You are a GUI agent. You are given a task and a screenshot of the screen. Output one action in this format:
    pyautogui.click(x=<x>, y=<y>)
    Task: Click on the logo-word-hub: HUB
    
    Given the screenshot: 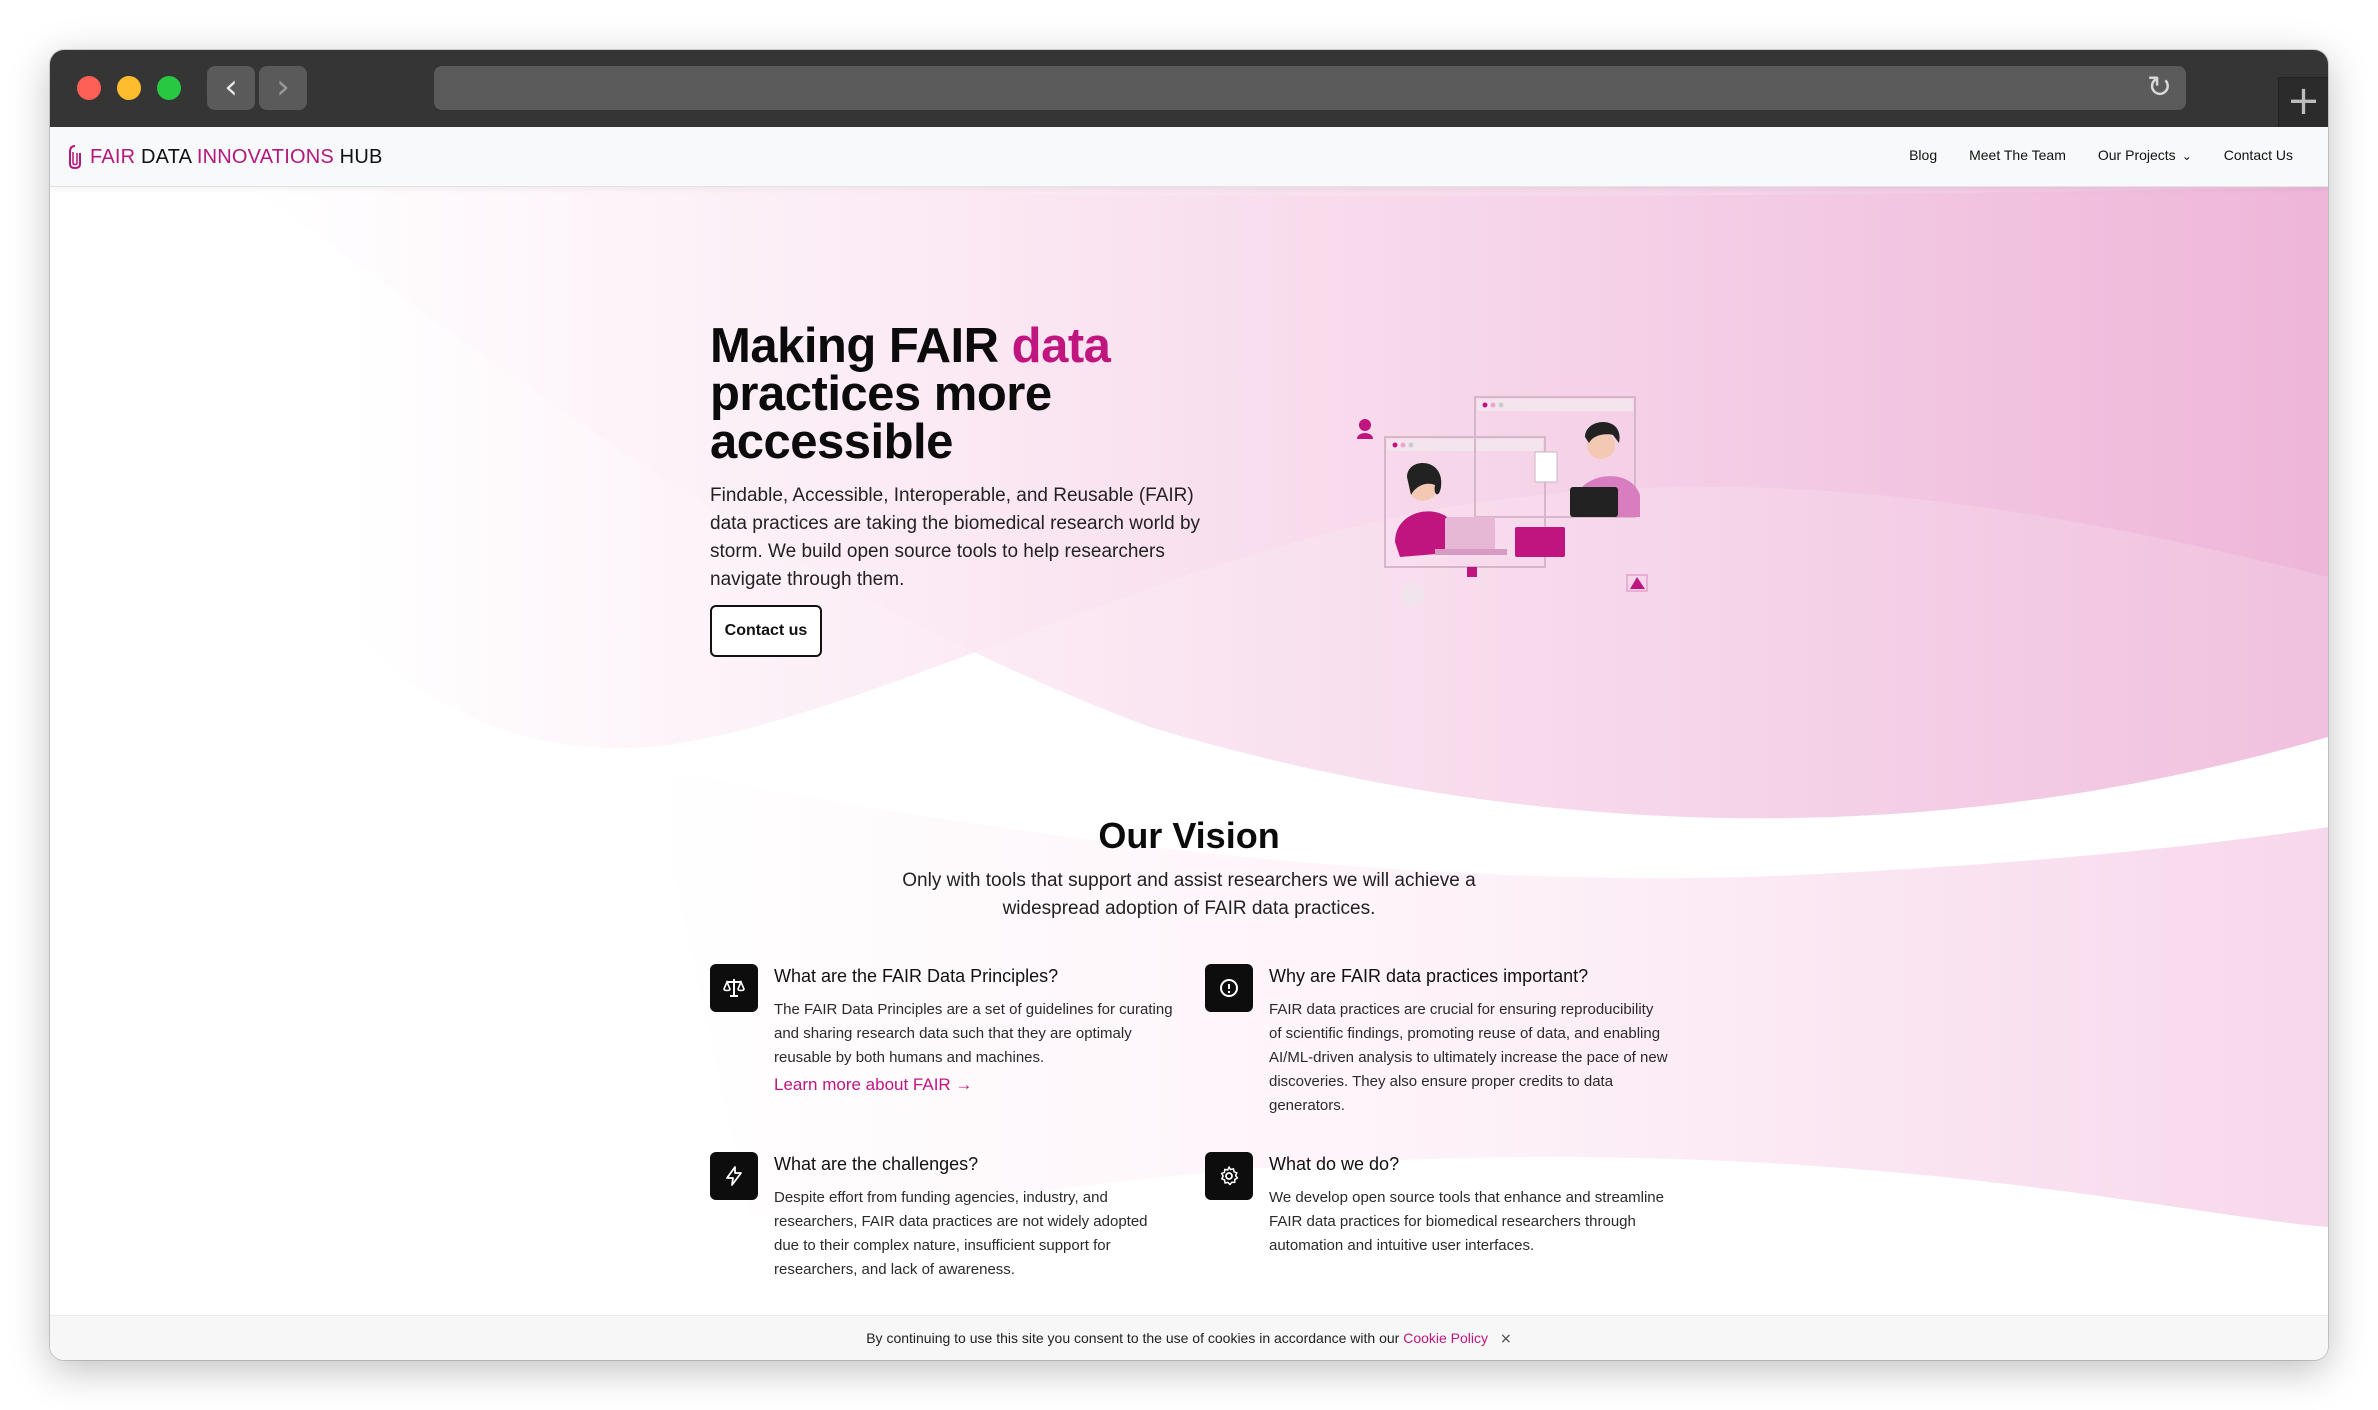 What is the action you would take?
    pyautogui.click(x=361, y=156)
    